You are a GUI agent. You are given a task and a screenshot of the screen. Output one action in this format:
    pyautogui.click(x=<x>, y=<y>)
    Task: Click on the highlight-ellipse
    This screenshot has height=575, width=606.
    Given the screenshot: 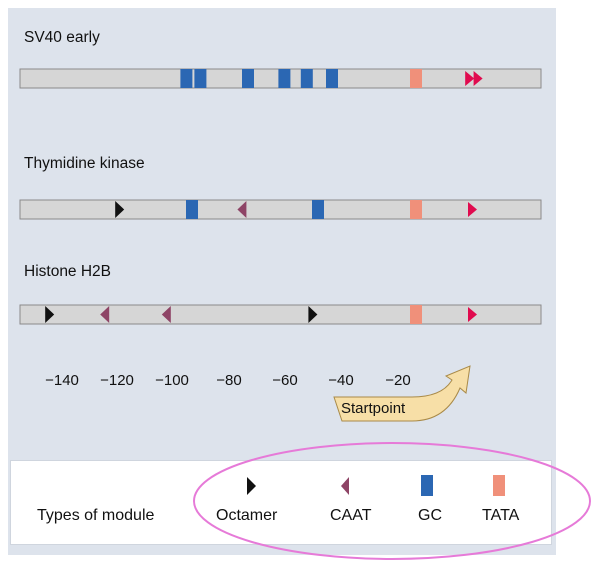 What is the action you would take?
    pyautogui.click(x=392, y=501)
    